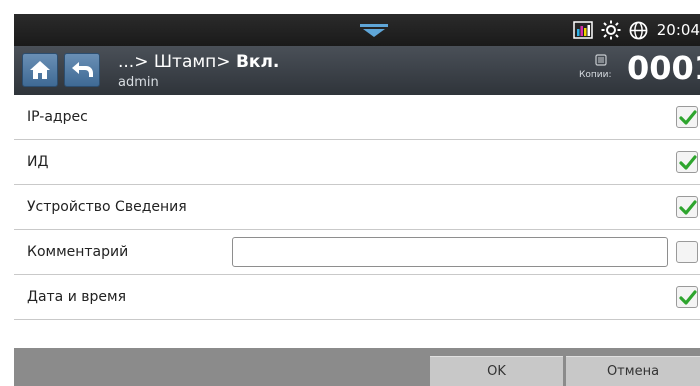 The image size is (700, 386). I want to click on copies-count: 0001, so click(663, 68).